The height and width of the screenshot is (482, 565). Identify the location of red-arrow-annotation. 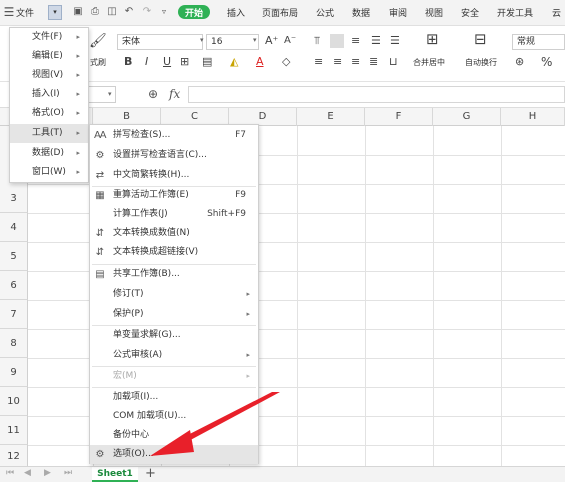
(215, 424).